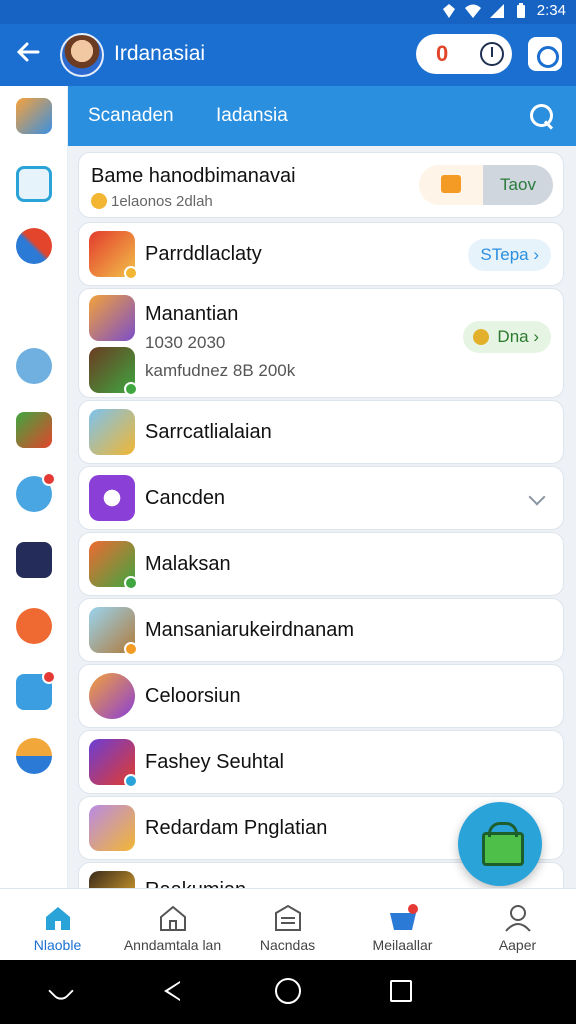 This screenshot has height=1024, width=576. Describe the element at coordinates (34, 430) in the screenshot. I see `hammer-icon` at that location.